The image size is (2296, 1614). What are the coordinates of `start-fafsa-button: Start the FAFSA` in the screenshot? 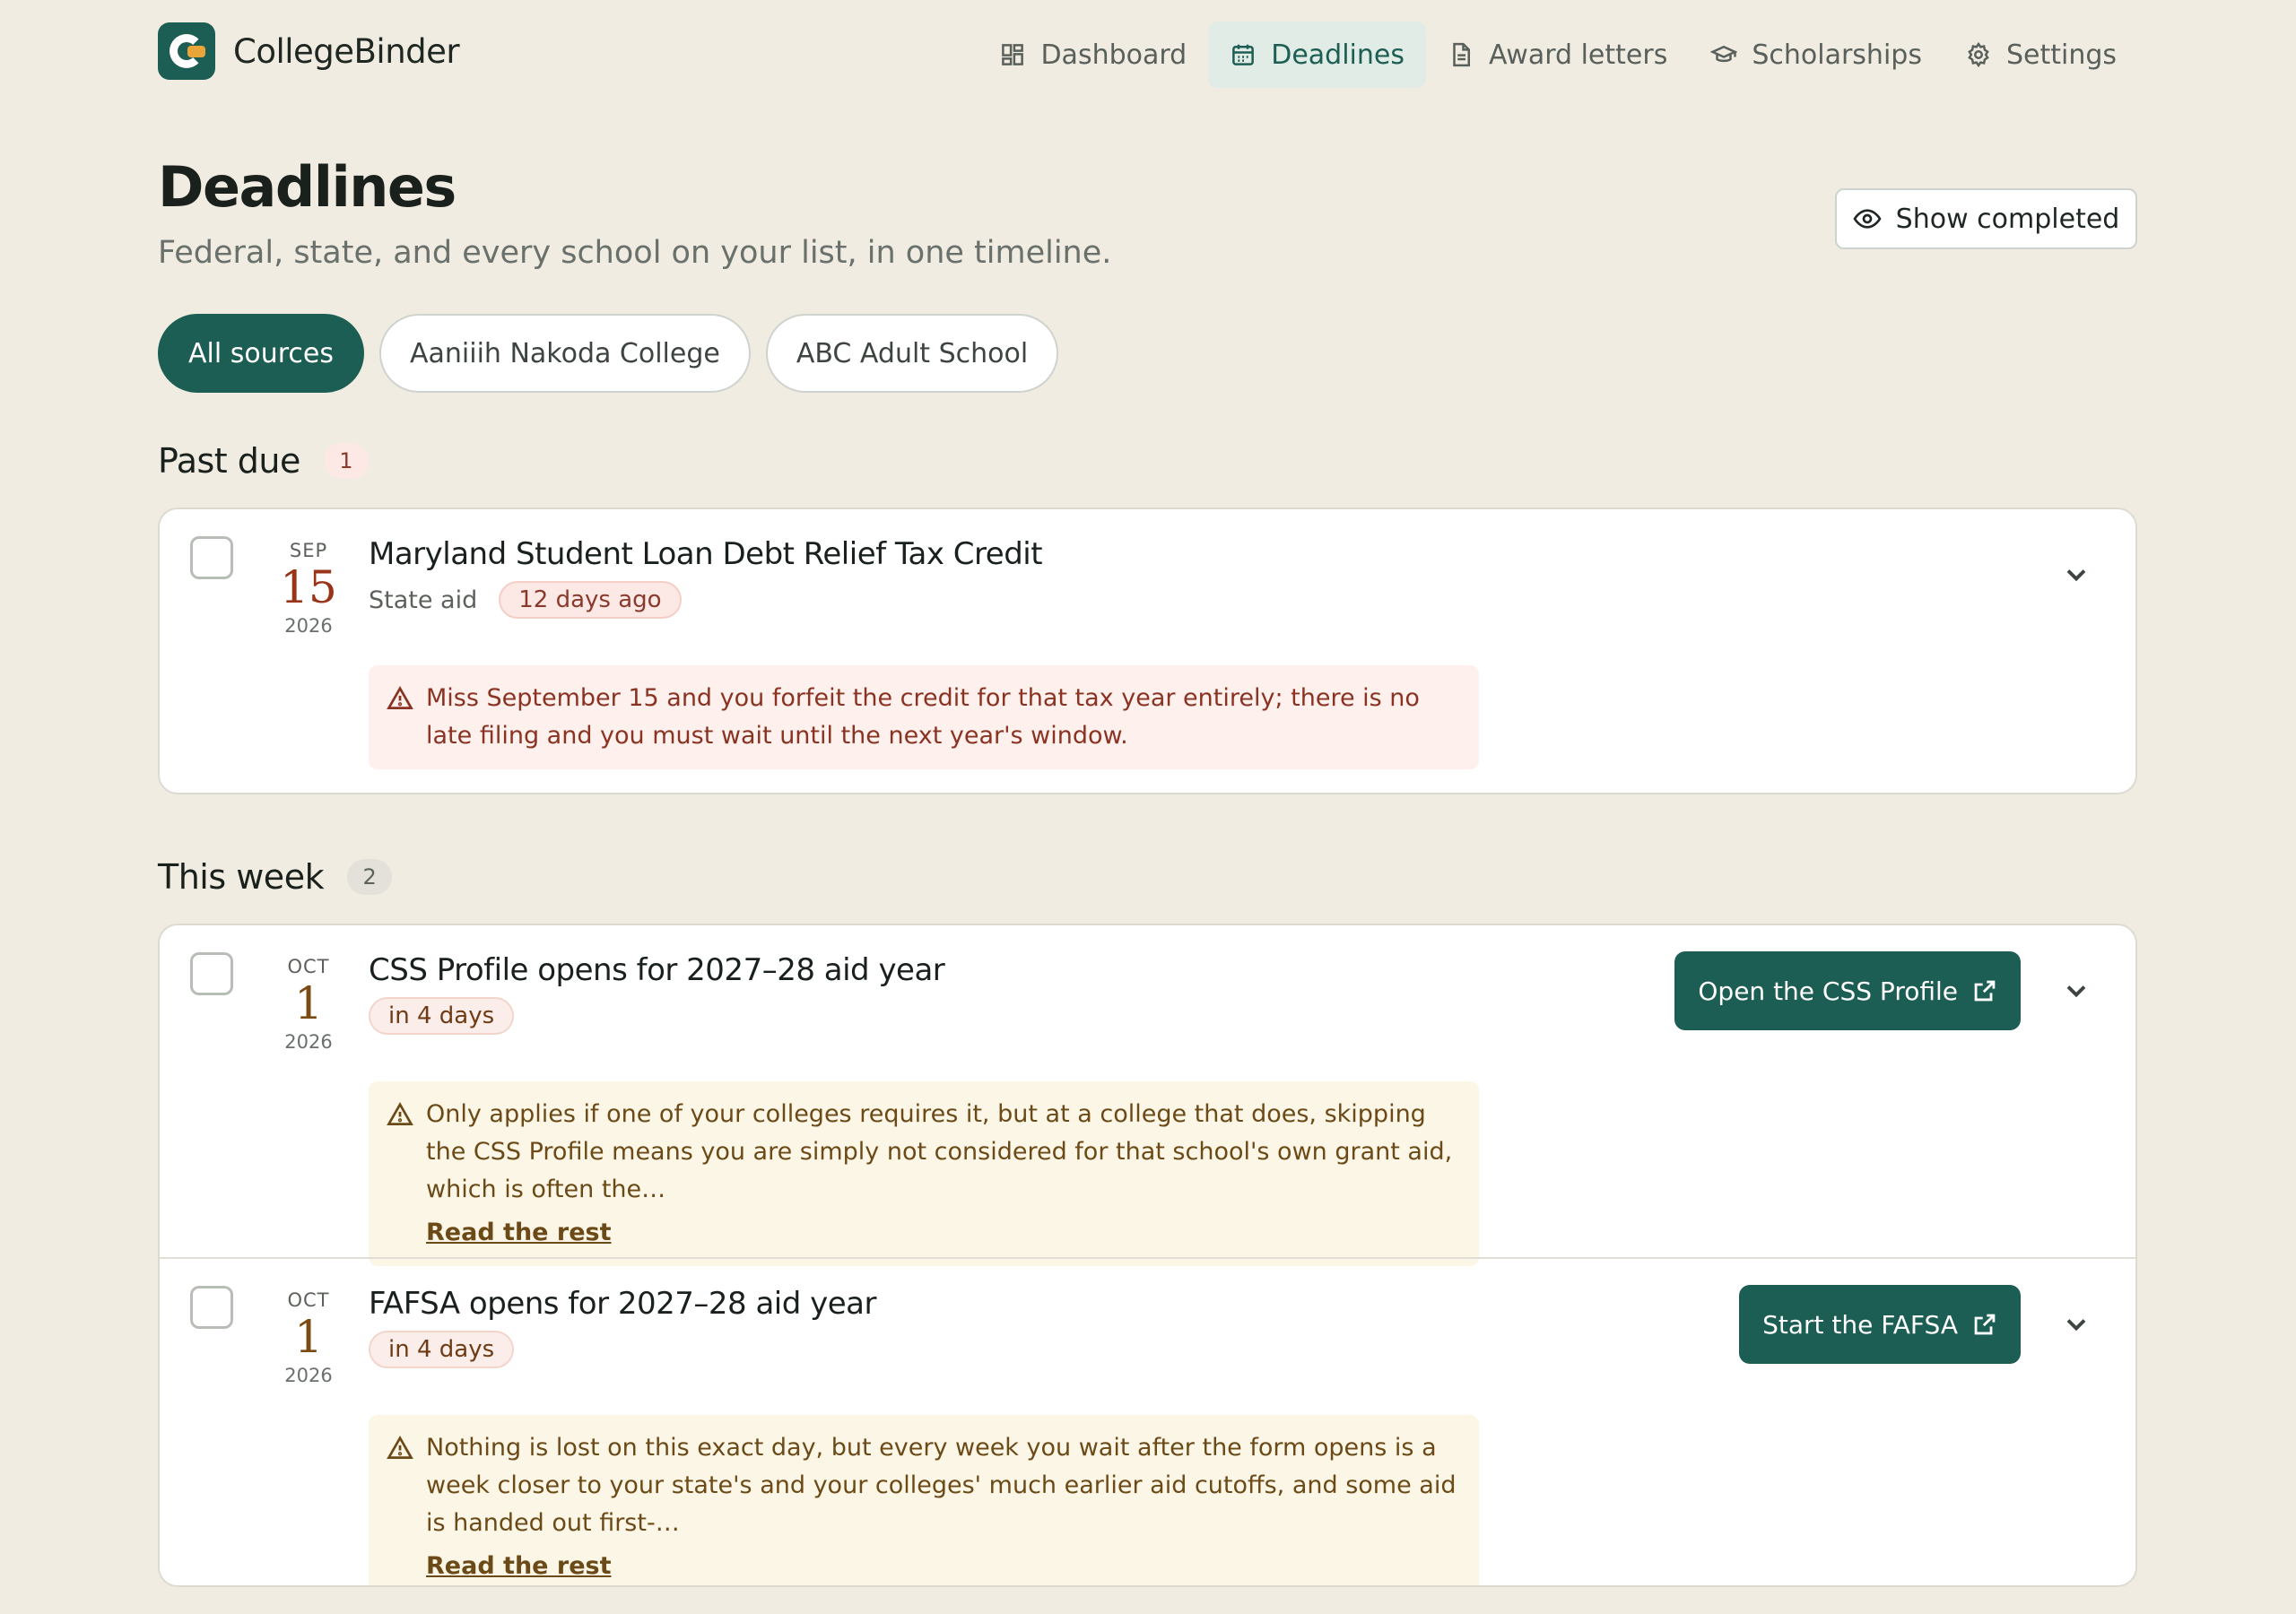 It's located at (1880, 1324).